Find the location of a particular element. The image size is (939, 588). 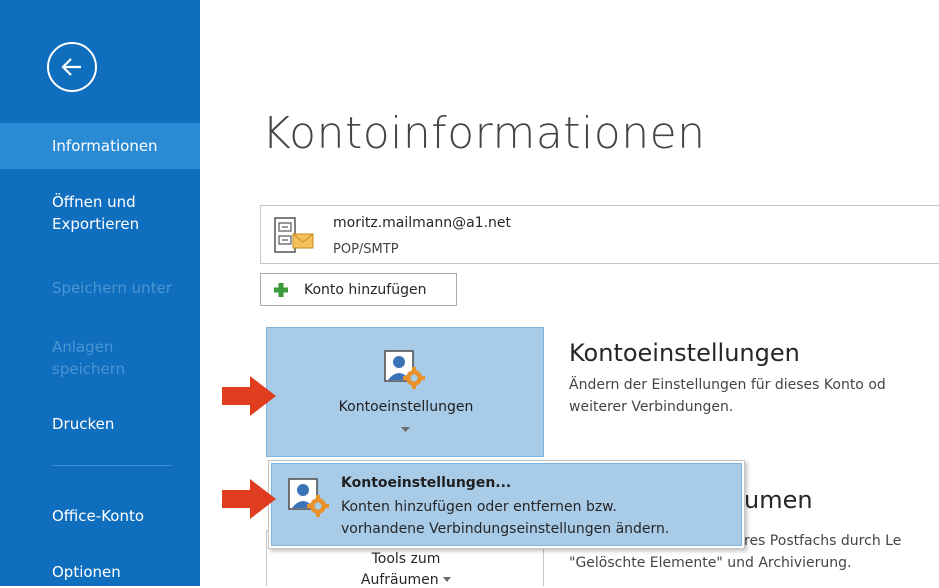

nav-item-optionen: Optionen is located at coordinates (100, 572).